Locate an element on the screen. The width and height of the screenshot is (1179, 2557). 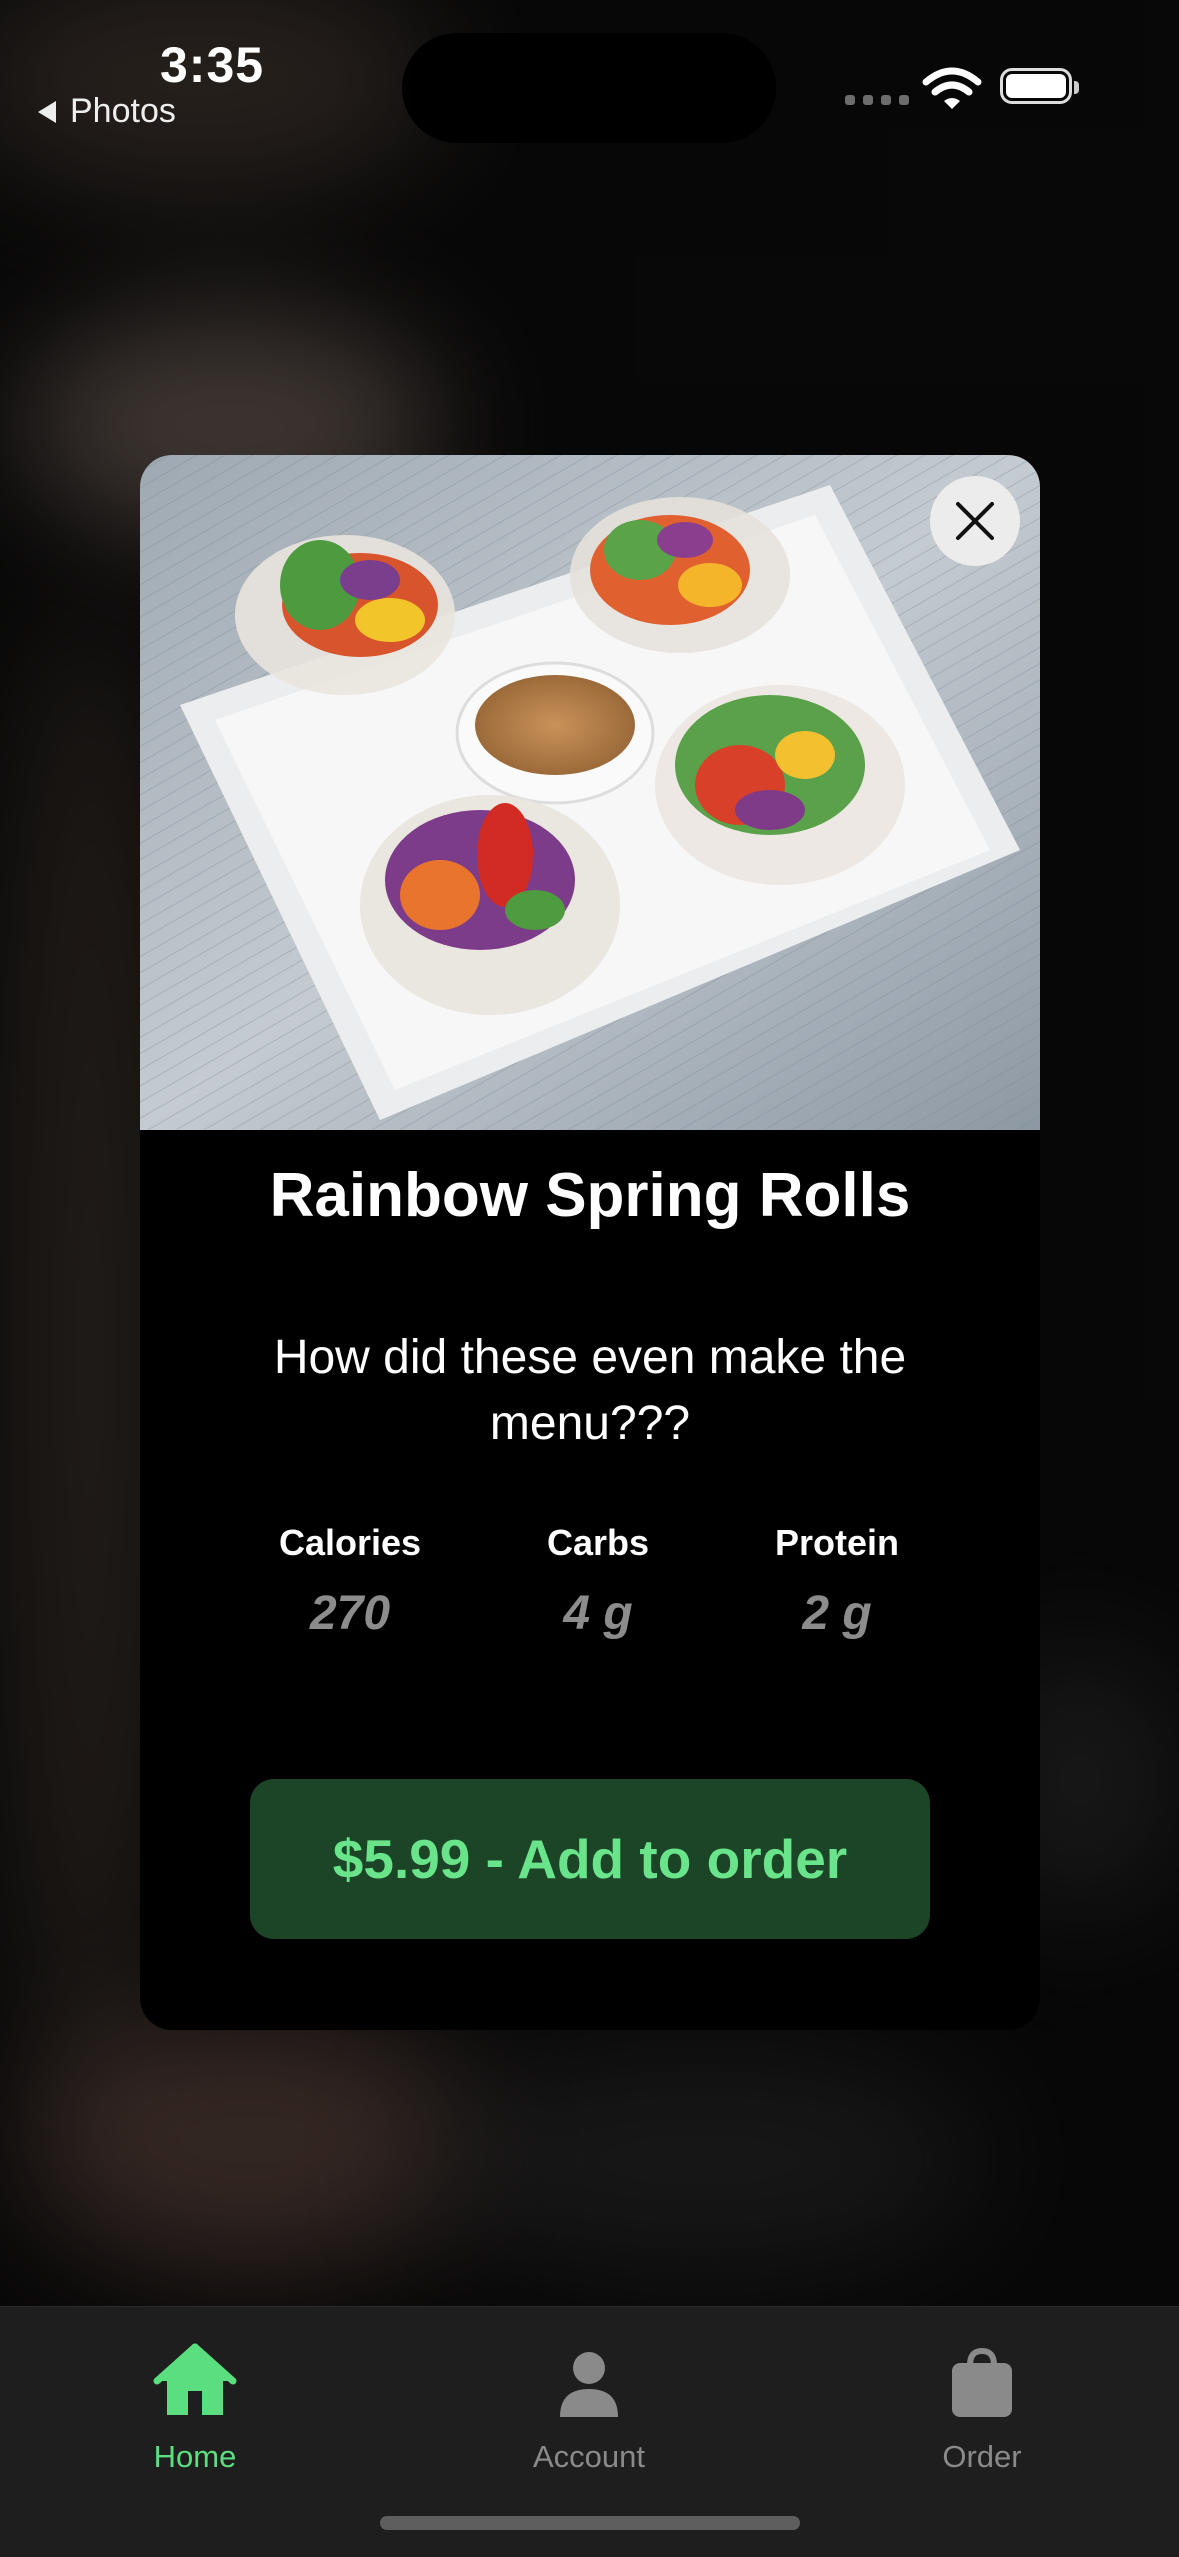
nutrition-protein: Protein 2 g is located at coordinates (837, 1581).